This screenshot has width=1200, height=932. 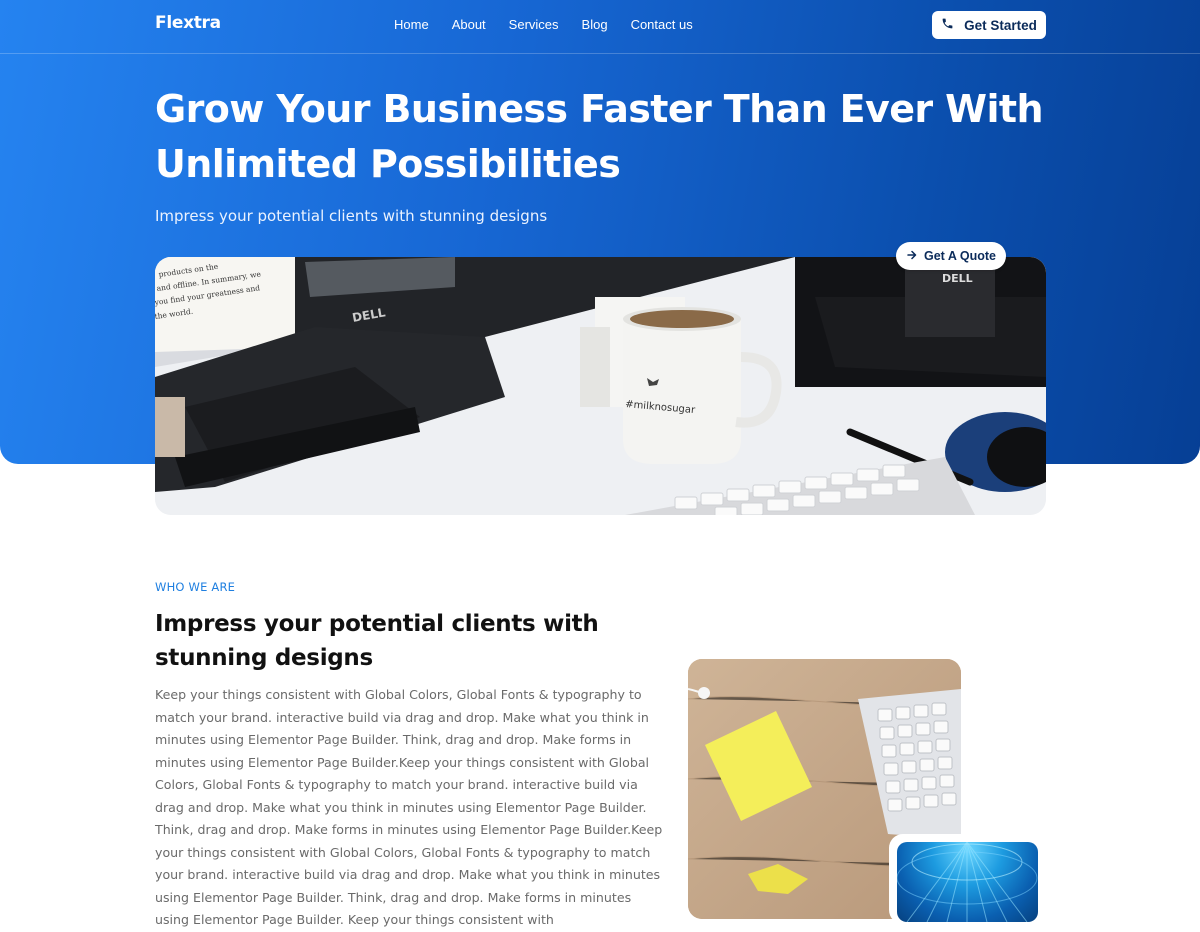 I want to click on get-quote-button: Get A Quote, so click(x=951, y=256).